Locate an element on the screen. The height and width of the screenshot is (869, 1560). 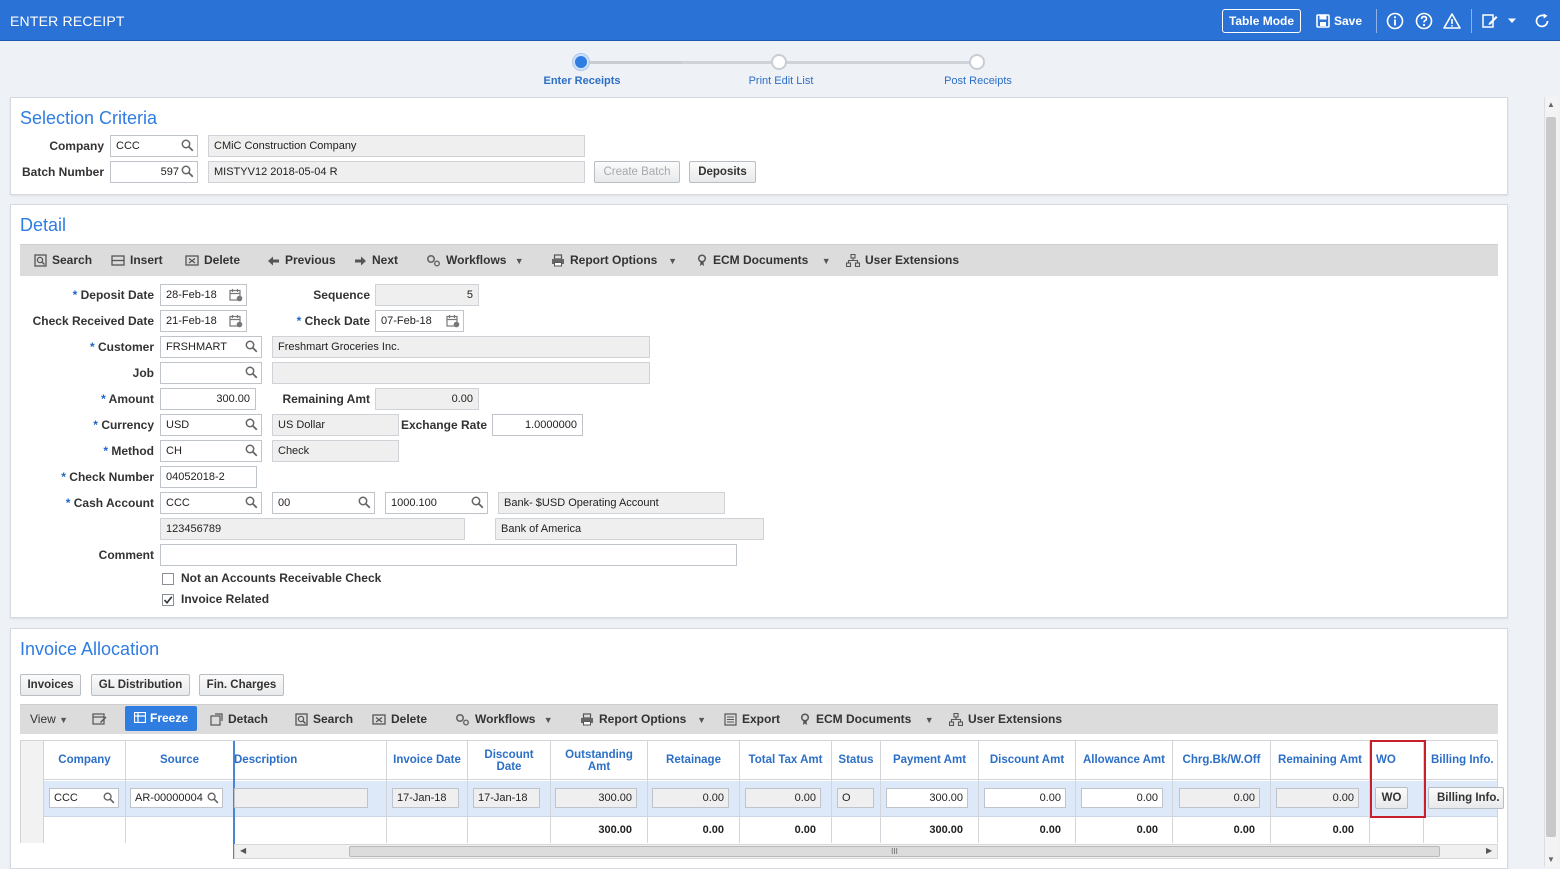
column-header-outstanding-amt: Outstanding Amt is located at coordinates (599, 761).